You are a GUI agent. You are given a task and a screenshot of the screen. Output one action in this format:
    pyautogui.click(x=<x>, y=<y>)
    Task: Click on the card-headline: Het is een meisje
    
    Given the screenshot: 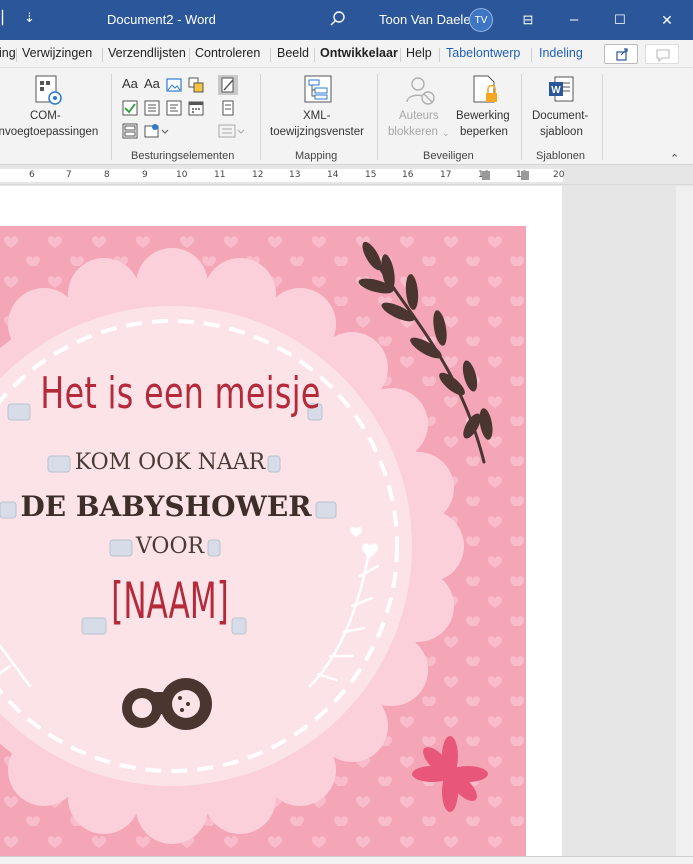 What is the action you would take?
    pyautogui.click(x=180, y=393)
    